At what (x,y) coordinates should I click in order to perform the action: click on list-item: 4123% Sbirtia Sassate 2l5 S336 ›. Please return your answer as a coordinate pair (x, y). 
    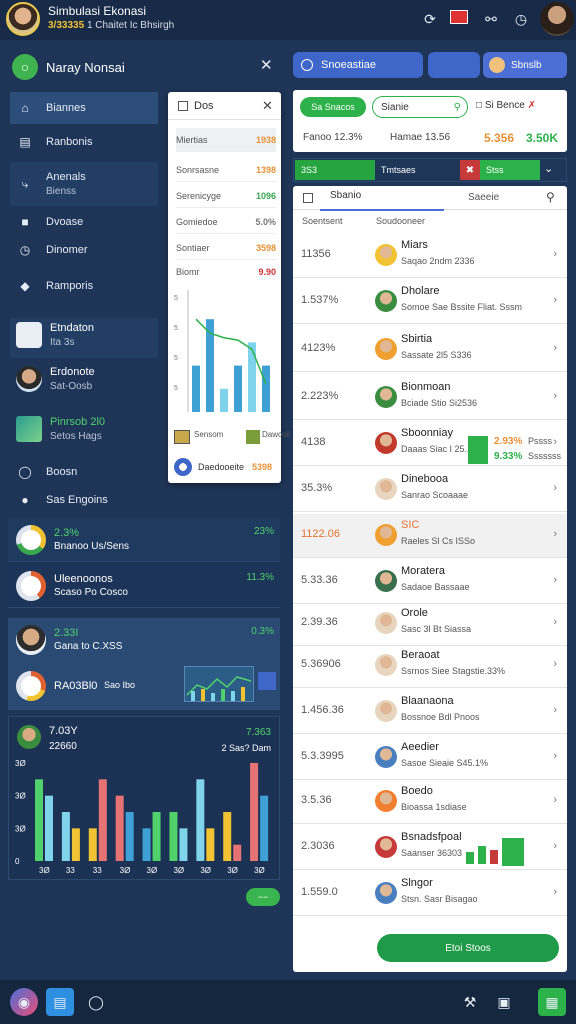
    Looking at the image, I should click on (430, 350).